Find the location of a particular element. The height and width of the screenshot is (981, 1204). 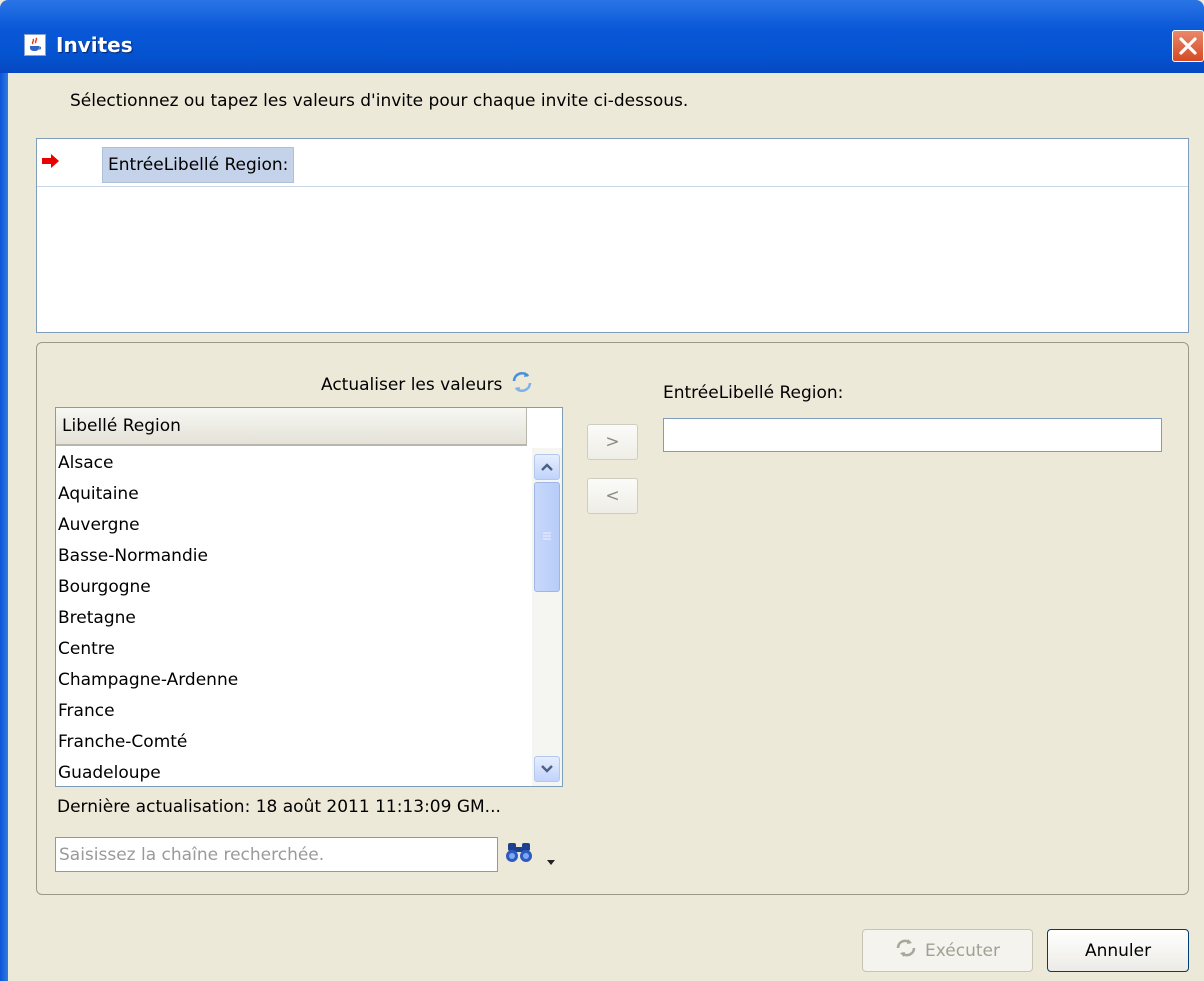

run-button: Exécuter is located at coordinates (947, 950).